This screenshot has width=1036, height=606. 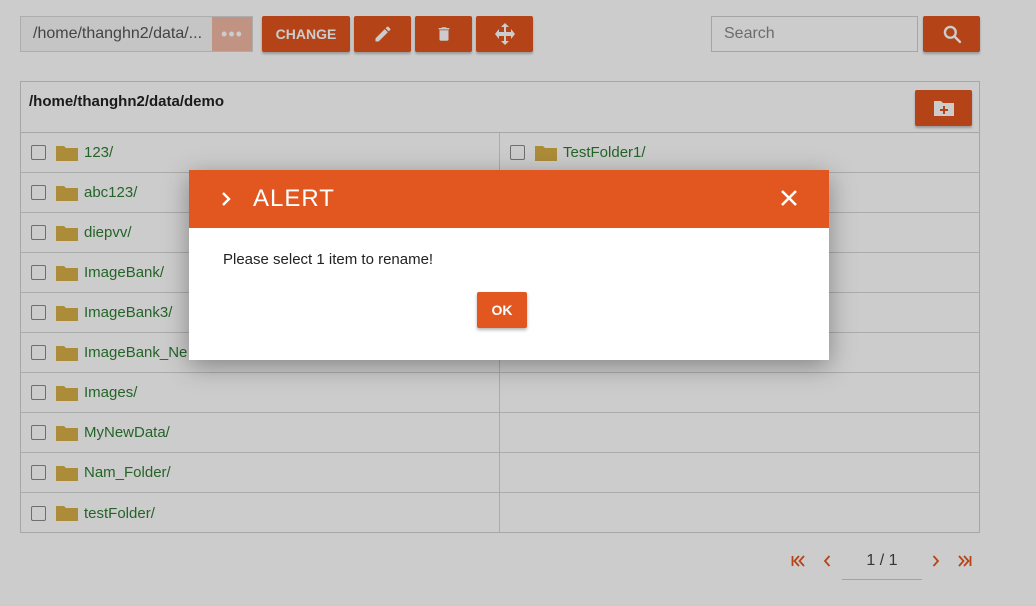 I want to click on alert-dialog-title: ALERT, so click(x=294, y=198).